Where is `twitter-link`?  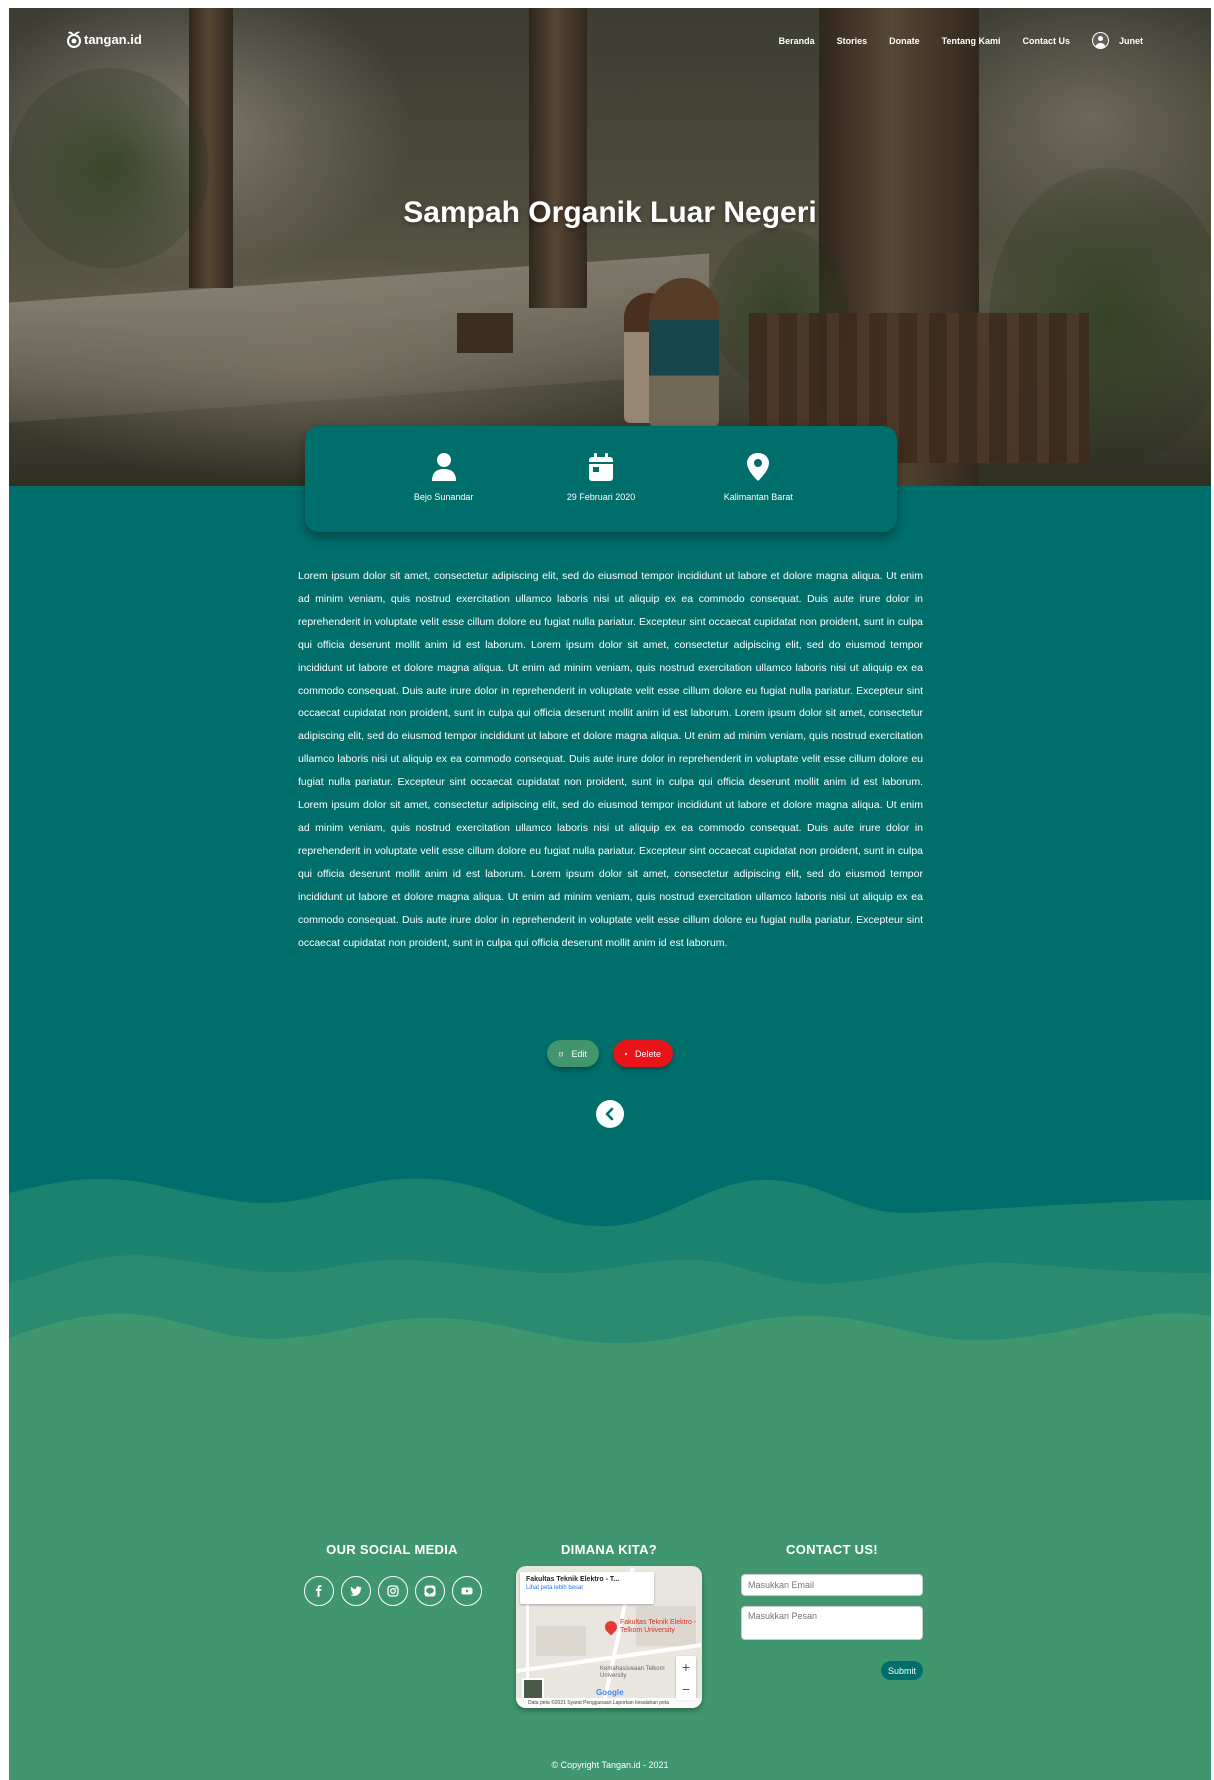
twitter-link is located at coordinates (356, 1591).